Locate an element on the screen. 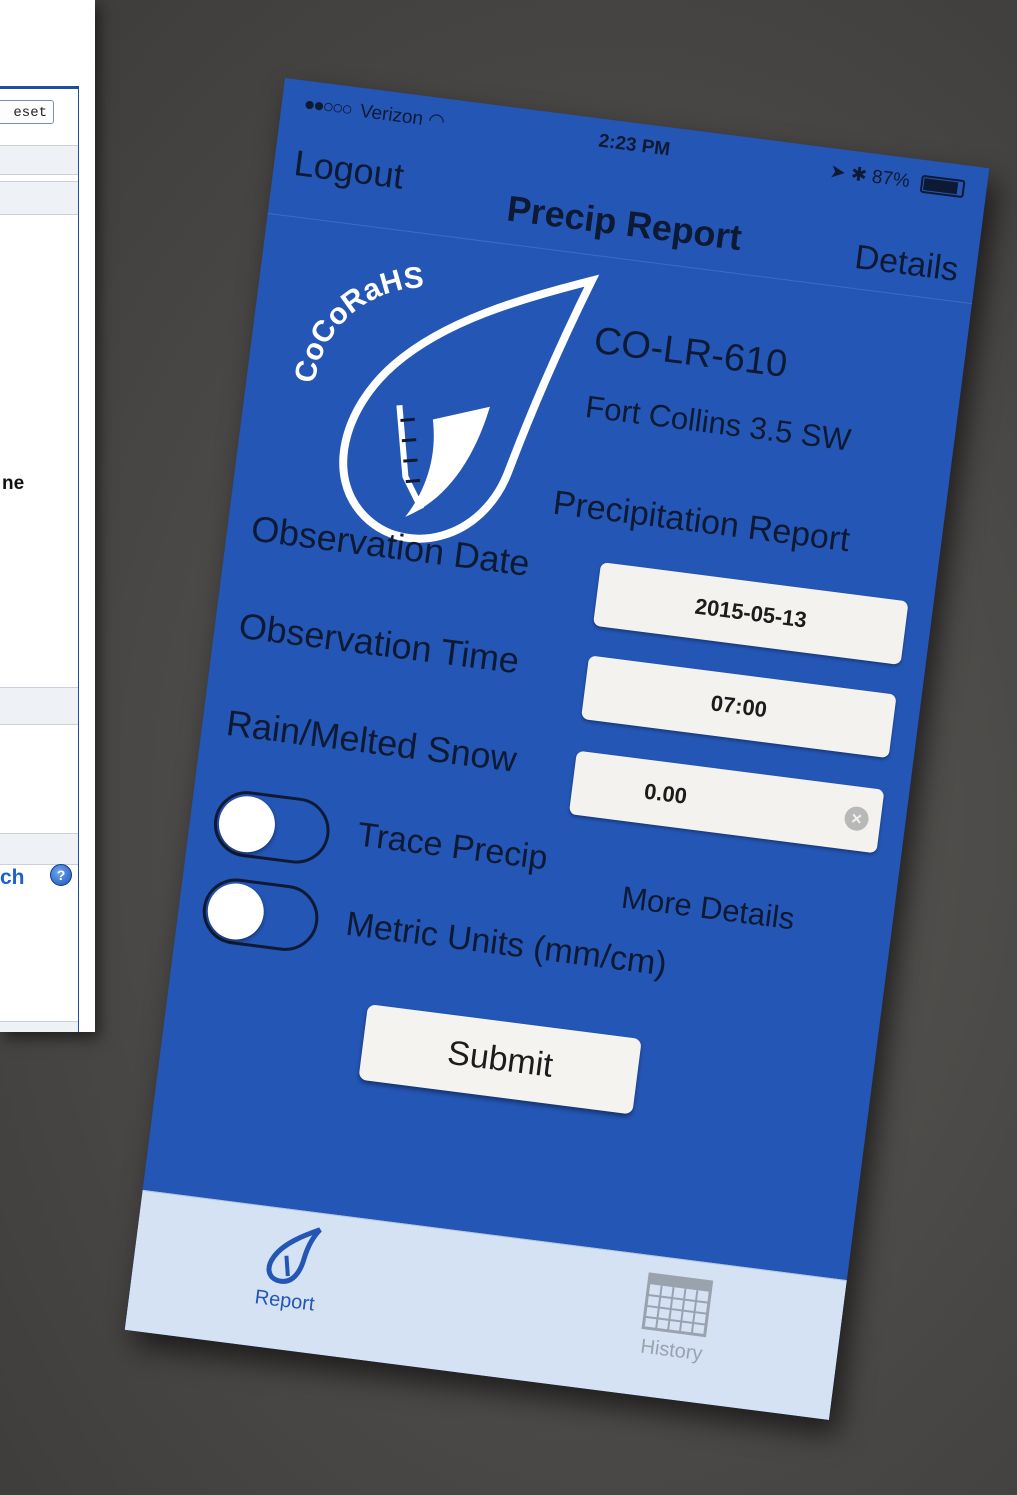  background-web-page: ne eset ch ? is located at coordinates (47, 516).